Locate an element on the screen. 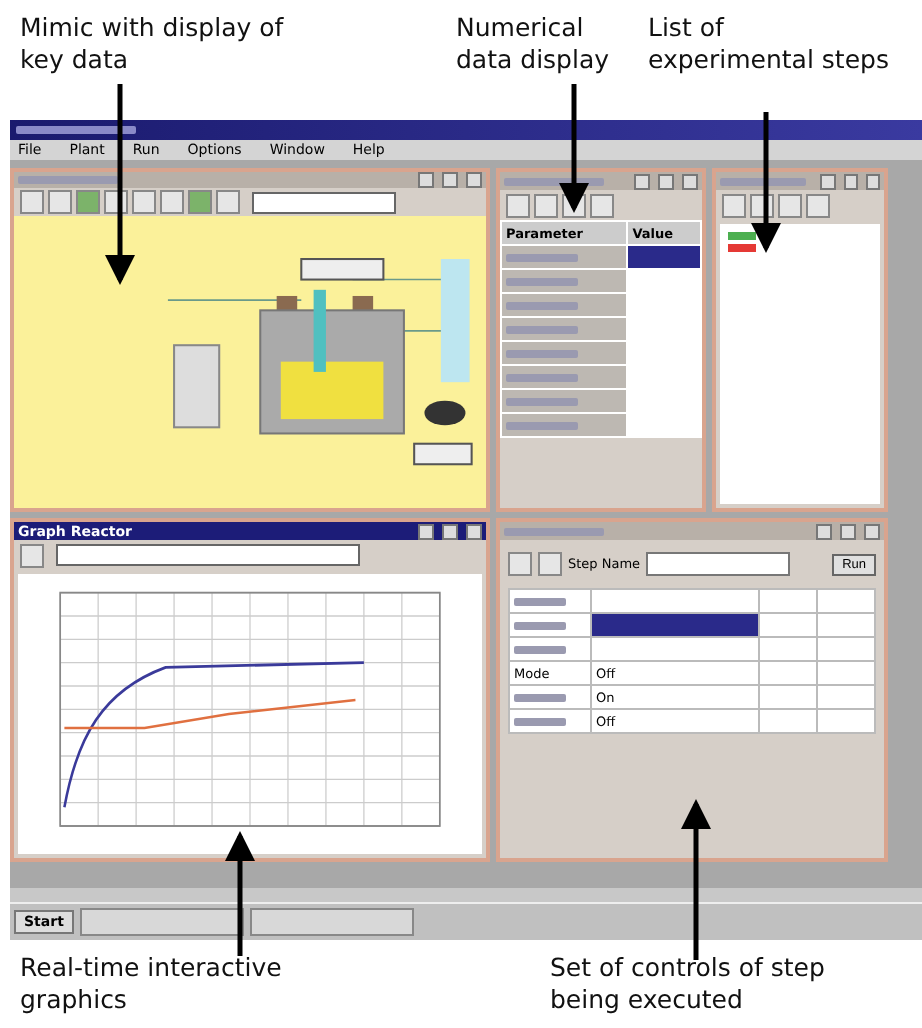 This screenshot has width=922, height=1028. callout-caption: Mimic with display of key data is located at coordinates (153, 45).